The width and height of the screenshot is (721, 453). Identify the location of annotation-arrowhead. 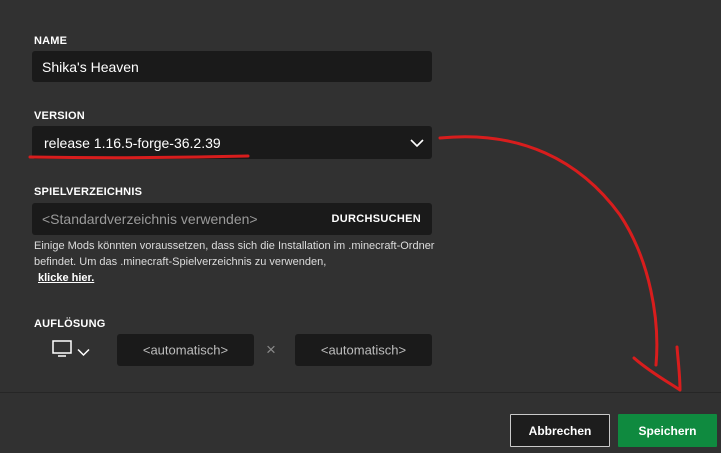
(657, 368).